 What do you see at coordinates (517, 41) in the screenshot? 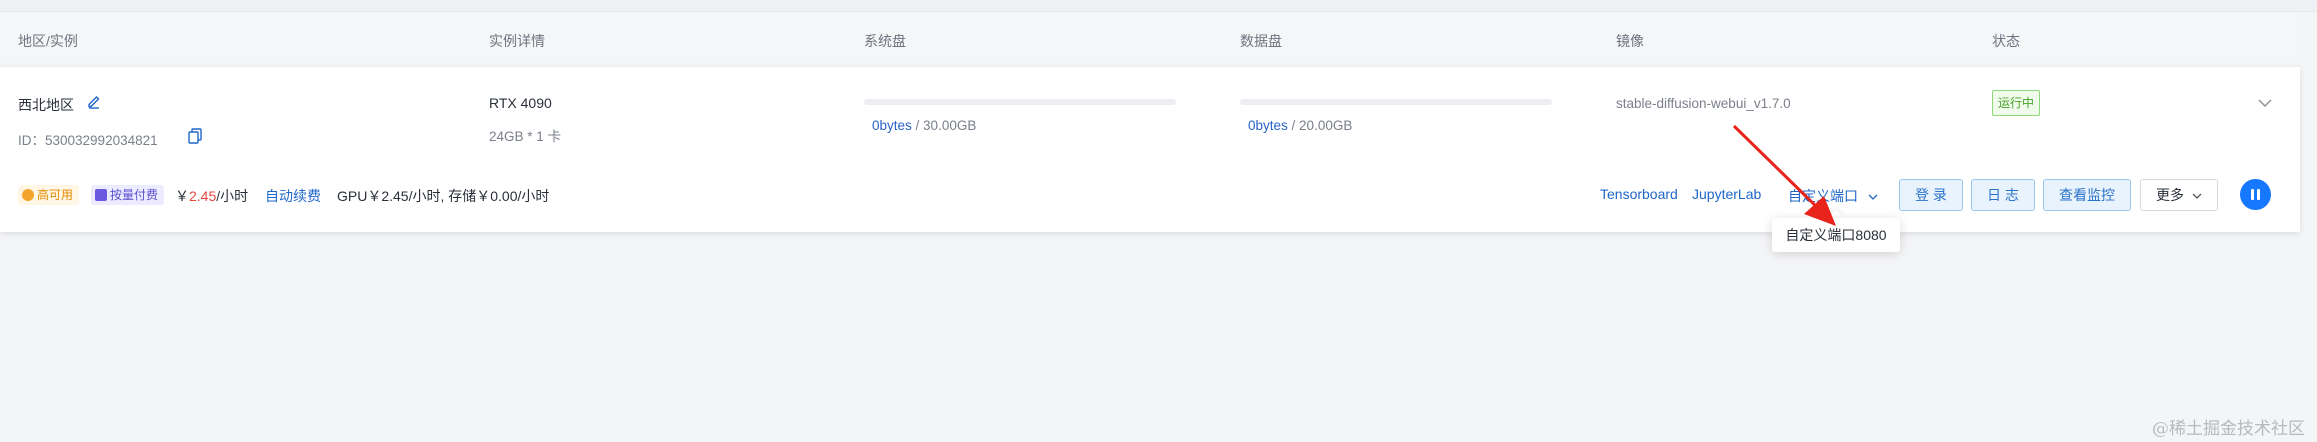
I see `header-detail: 实例详情` at bounding box center [517, 41].